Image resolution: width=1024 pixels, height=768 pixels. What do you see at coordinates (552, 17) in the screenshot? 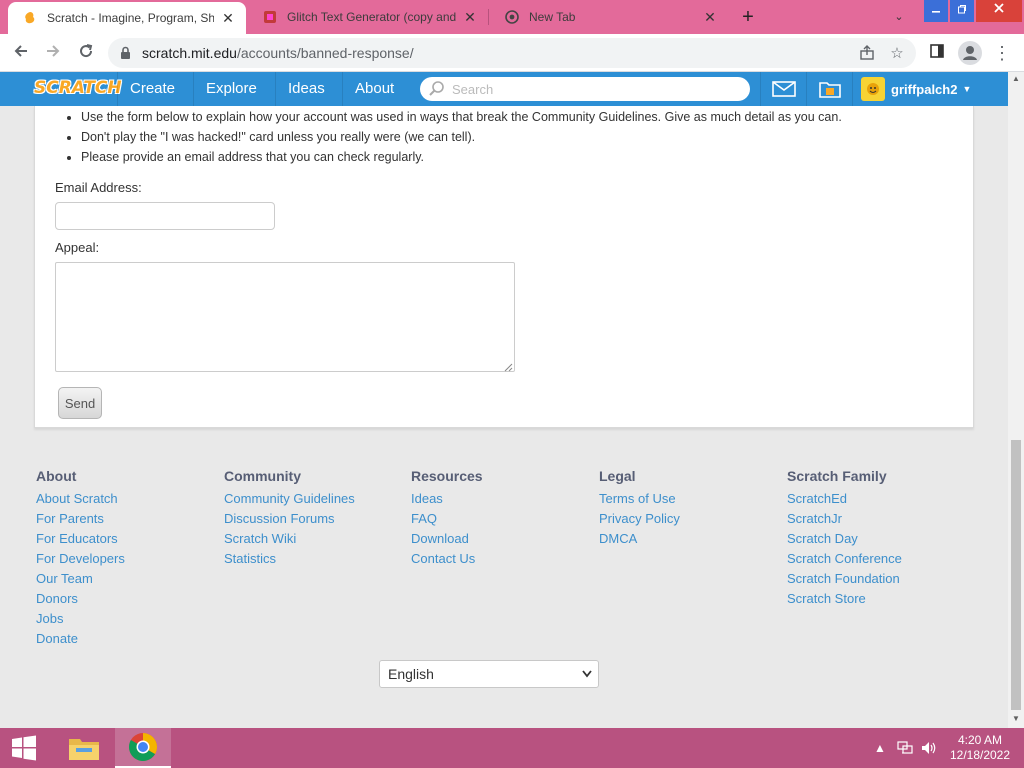
I see `tab-title: New Tab` at bounding box center [552, 17].